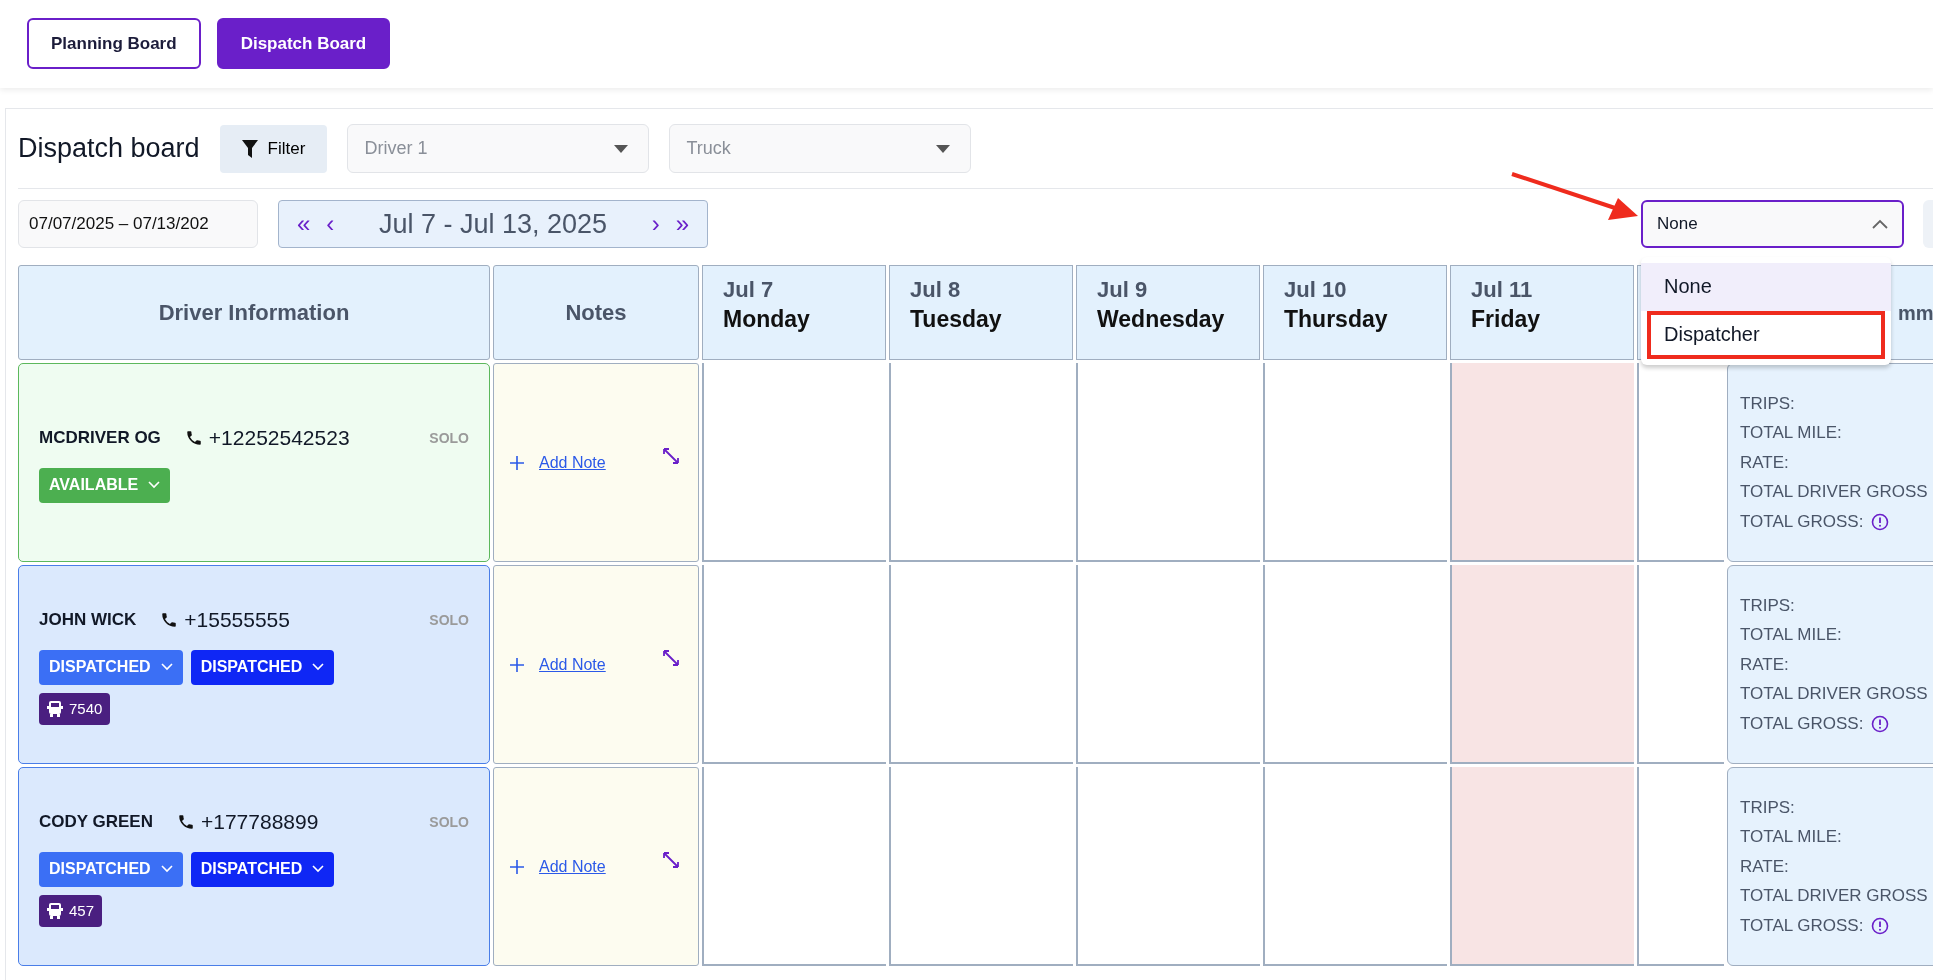  I want to click on driver-name: JOHN WICK, so click(88, 620).